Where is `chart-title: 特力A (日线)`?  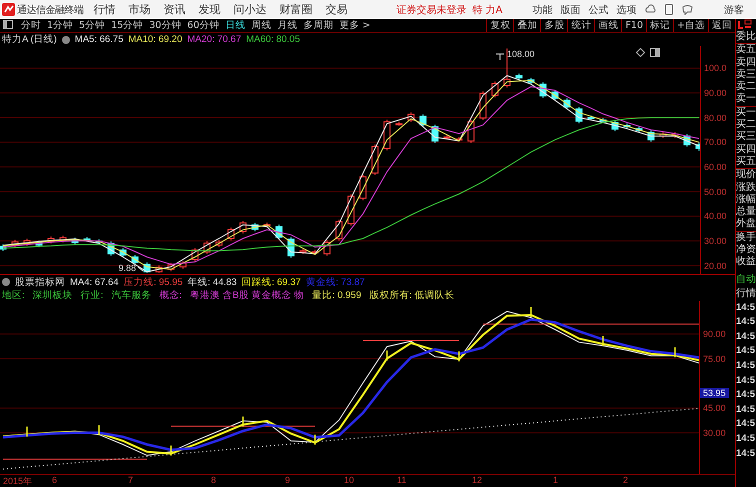 chart-title: 特力A (日线) is located at coordinates (29, 39).